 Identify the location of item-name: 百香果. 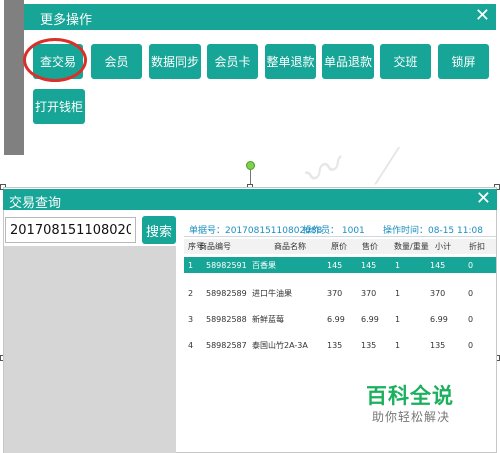
(264, 265).